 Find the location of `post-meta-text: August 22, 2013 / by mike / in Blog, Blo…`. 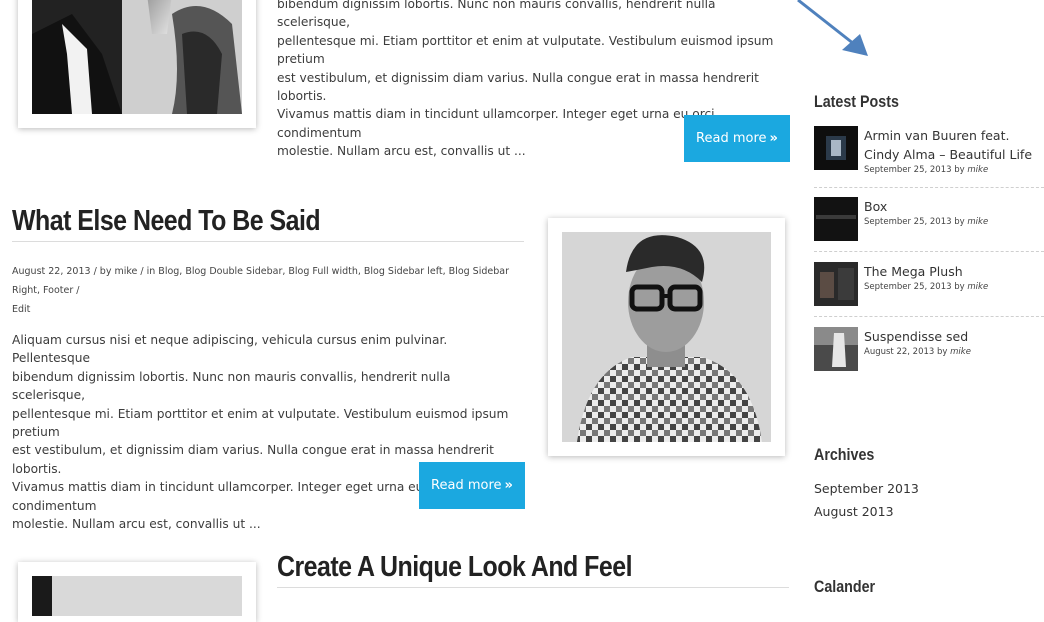

post-meta-text: August 22, 2013 / by mike / in Blog, Blo… is located at coordinates (260, 281).